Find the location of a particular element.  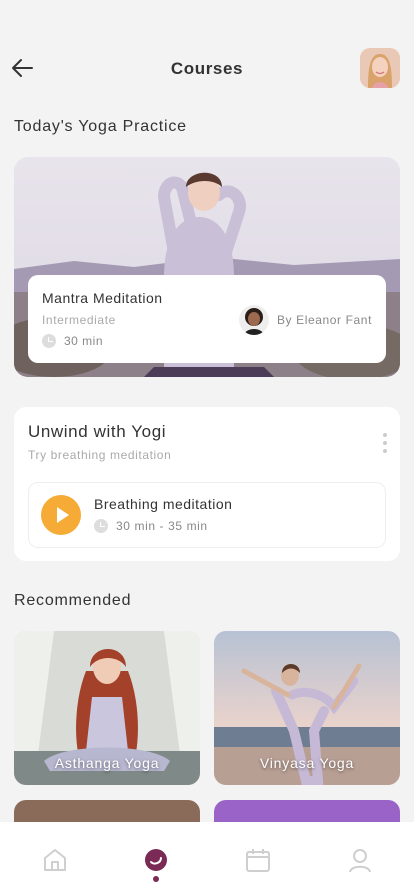

unwind-title: Unwind with Yogi is located at coordinates (97, 431).